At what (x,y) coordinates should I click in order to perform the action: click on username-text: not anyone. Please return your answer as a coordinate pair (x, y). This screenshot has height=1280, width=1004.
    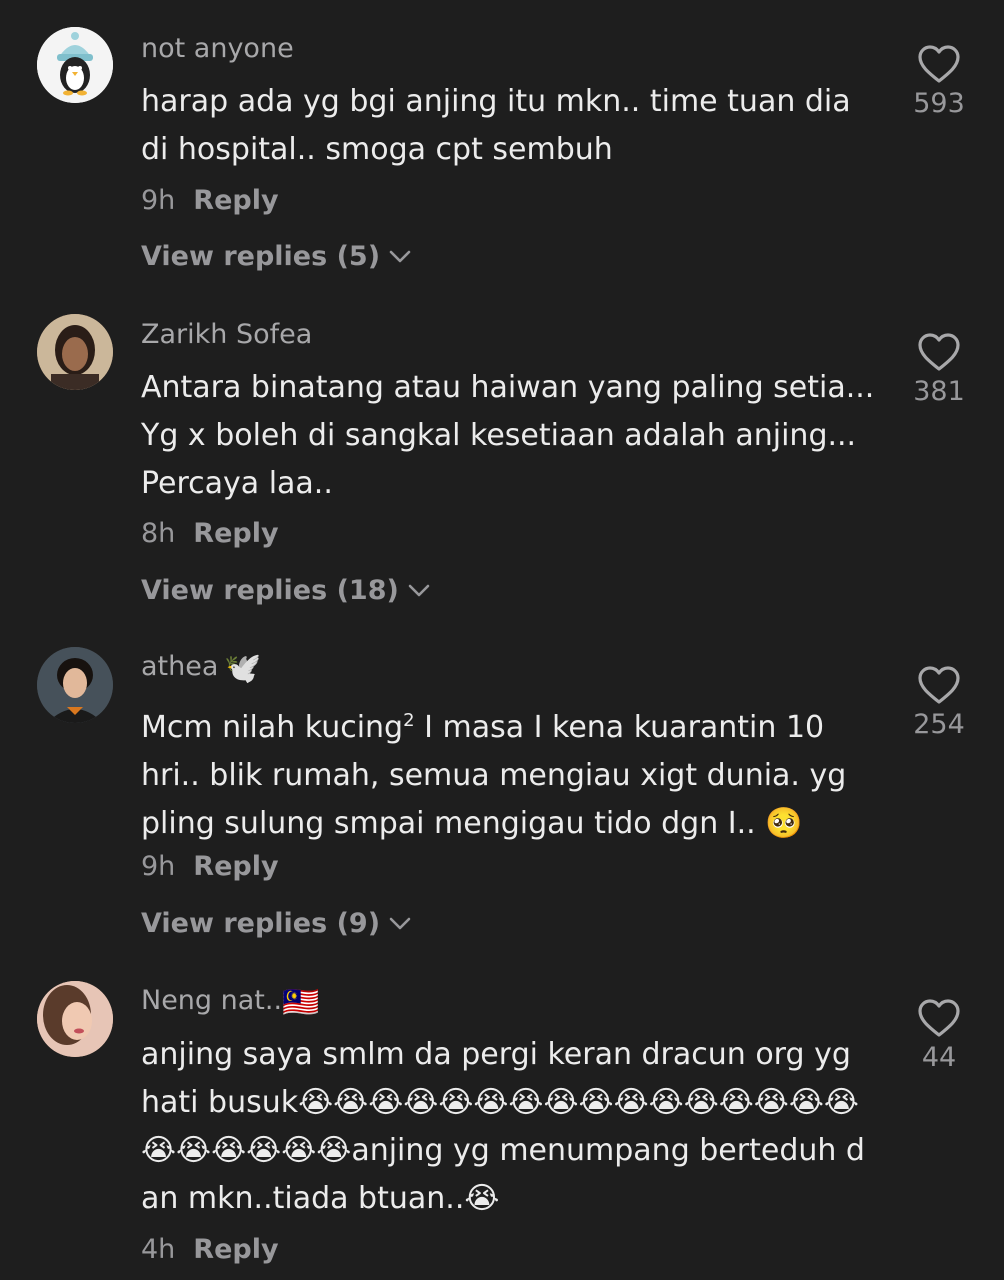
    Looking at the image, I should click on (217, 48).